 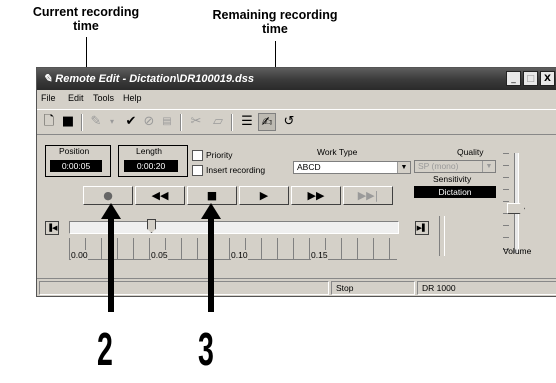 I want to click on play-button: ▶, so click(x=264, y=195).